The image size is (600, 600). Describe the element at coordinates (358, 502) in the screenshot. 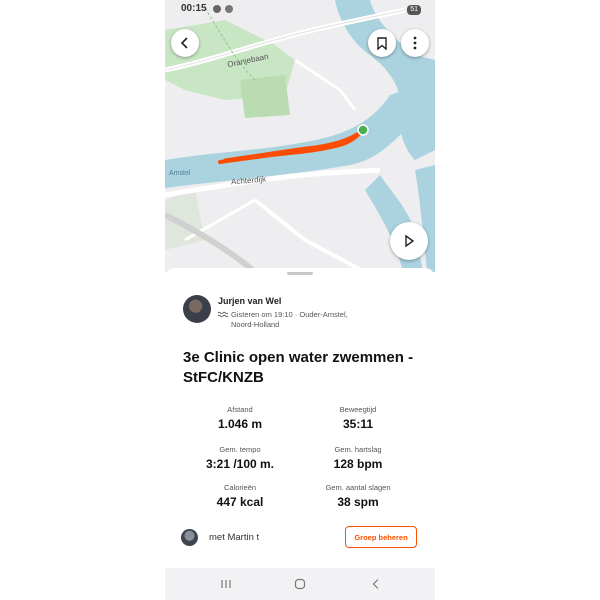

I see `stat-value: 38 spm` at that location.